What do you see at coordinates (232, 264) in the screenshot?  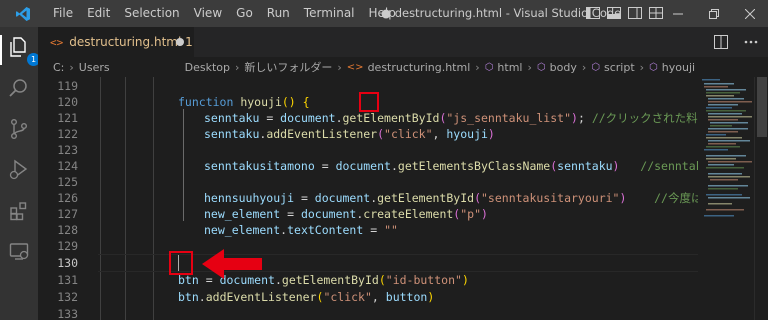 I see `red-arrow-icon` at bounding box center [232, 264].